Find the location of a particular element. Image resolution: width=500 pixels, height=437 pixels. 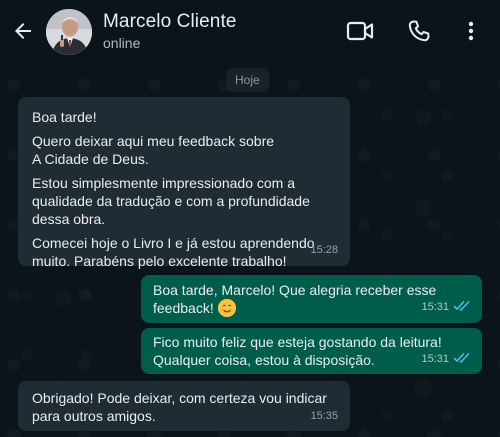

date-chip: Hoje is located at coordinates (247, 80).